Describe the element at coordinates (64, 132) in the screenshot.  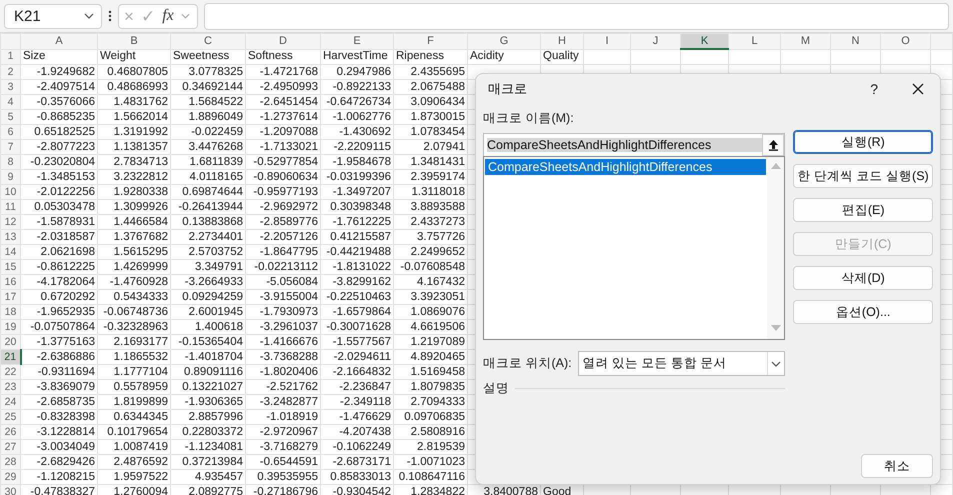
I see `table-cell: 0.65182525` at that location.